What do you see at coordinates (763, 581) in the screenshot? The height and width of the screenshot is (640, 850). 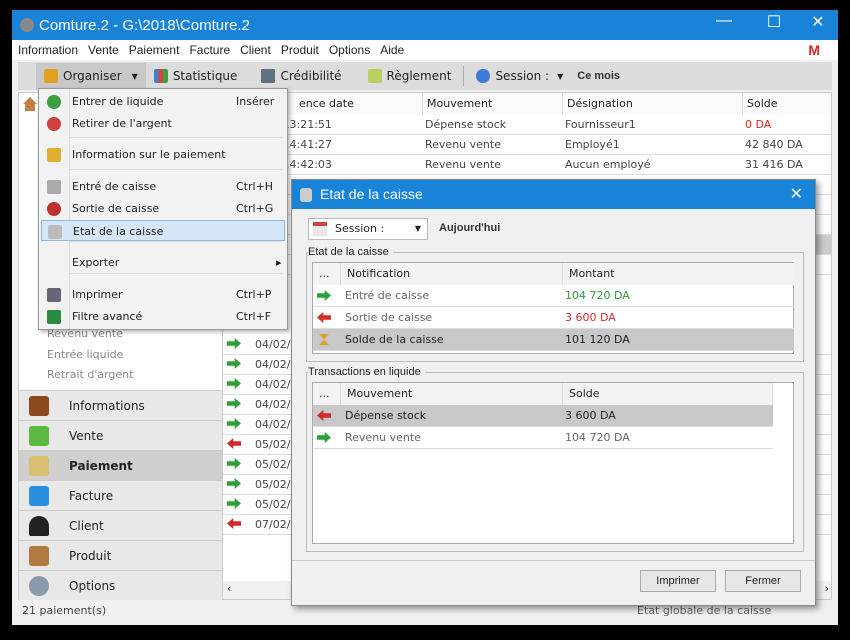 I see `close-dialog-button: Fermer` at bounding box center [763, 581].